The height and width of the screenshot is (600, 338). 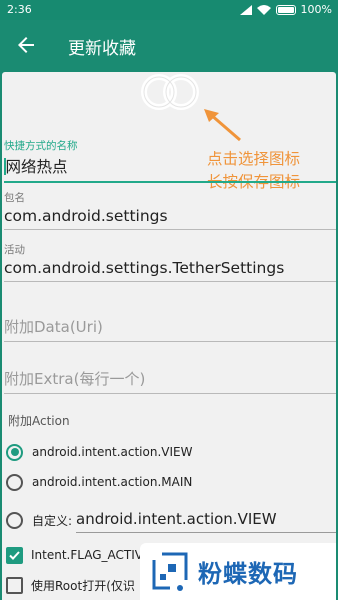 What do you see at coordinates (169, 10) in the screenshot?
I see `status-bar: 2:36 100%` at bounding box center [169, 10].